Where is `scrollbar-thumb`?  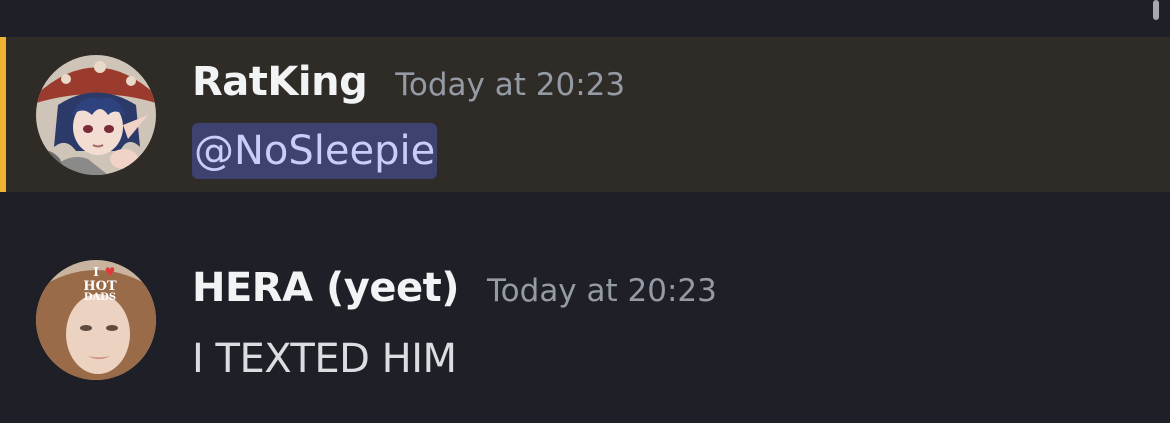 scrollbar-thumb is located at coordinates (1156, 10).